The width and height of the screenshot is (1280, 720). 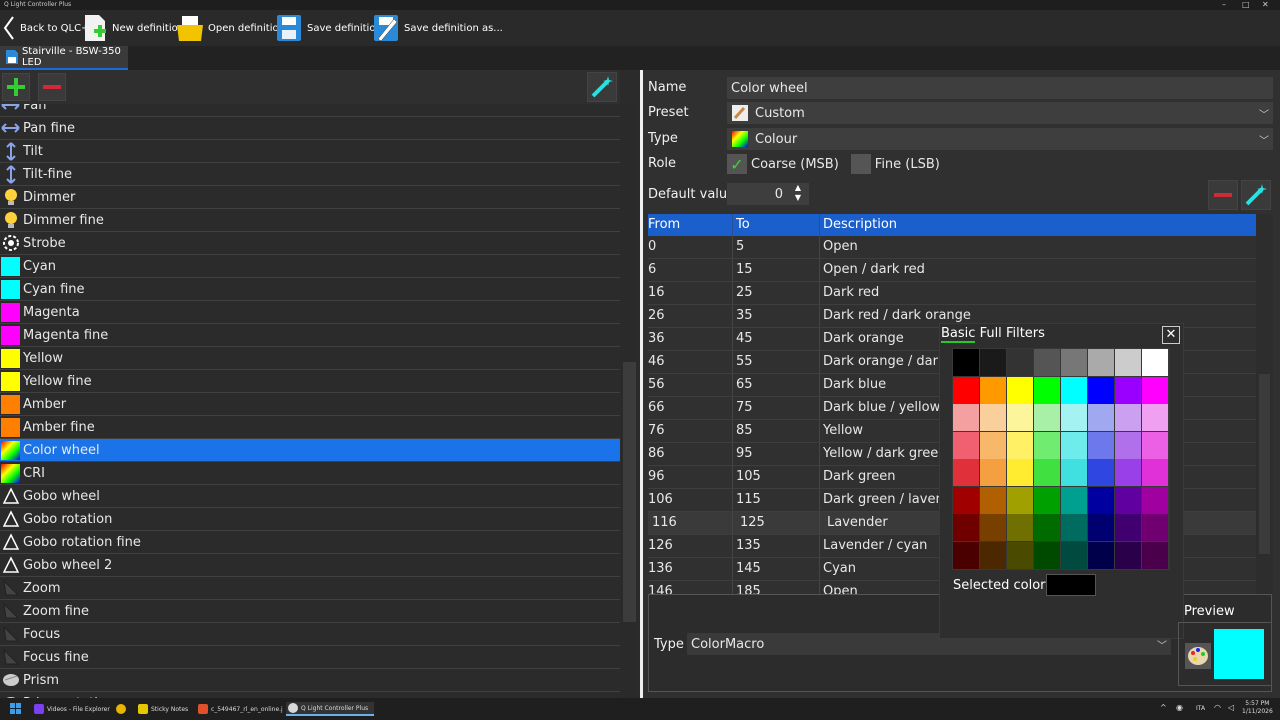 I want to click on channel-item: Strobe, so click(x=310, y=243).